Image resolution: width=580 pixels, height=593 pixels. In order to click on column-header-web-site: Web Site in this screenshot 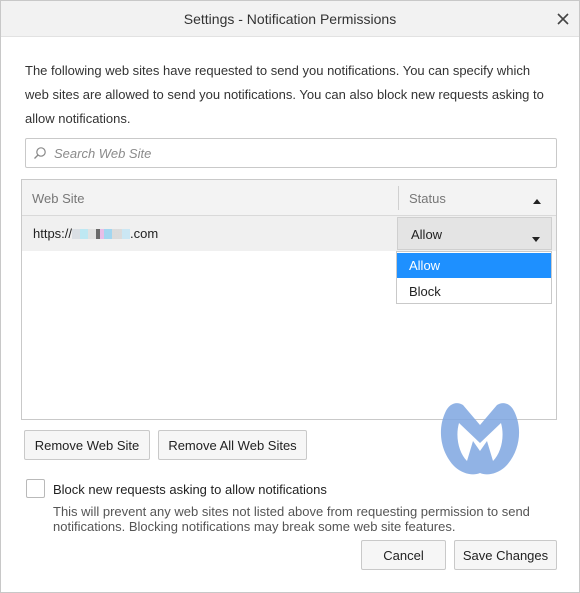, I will do `click(58, 198)`.